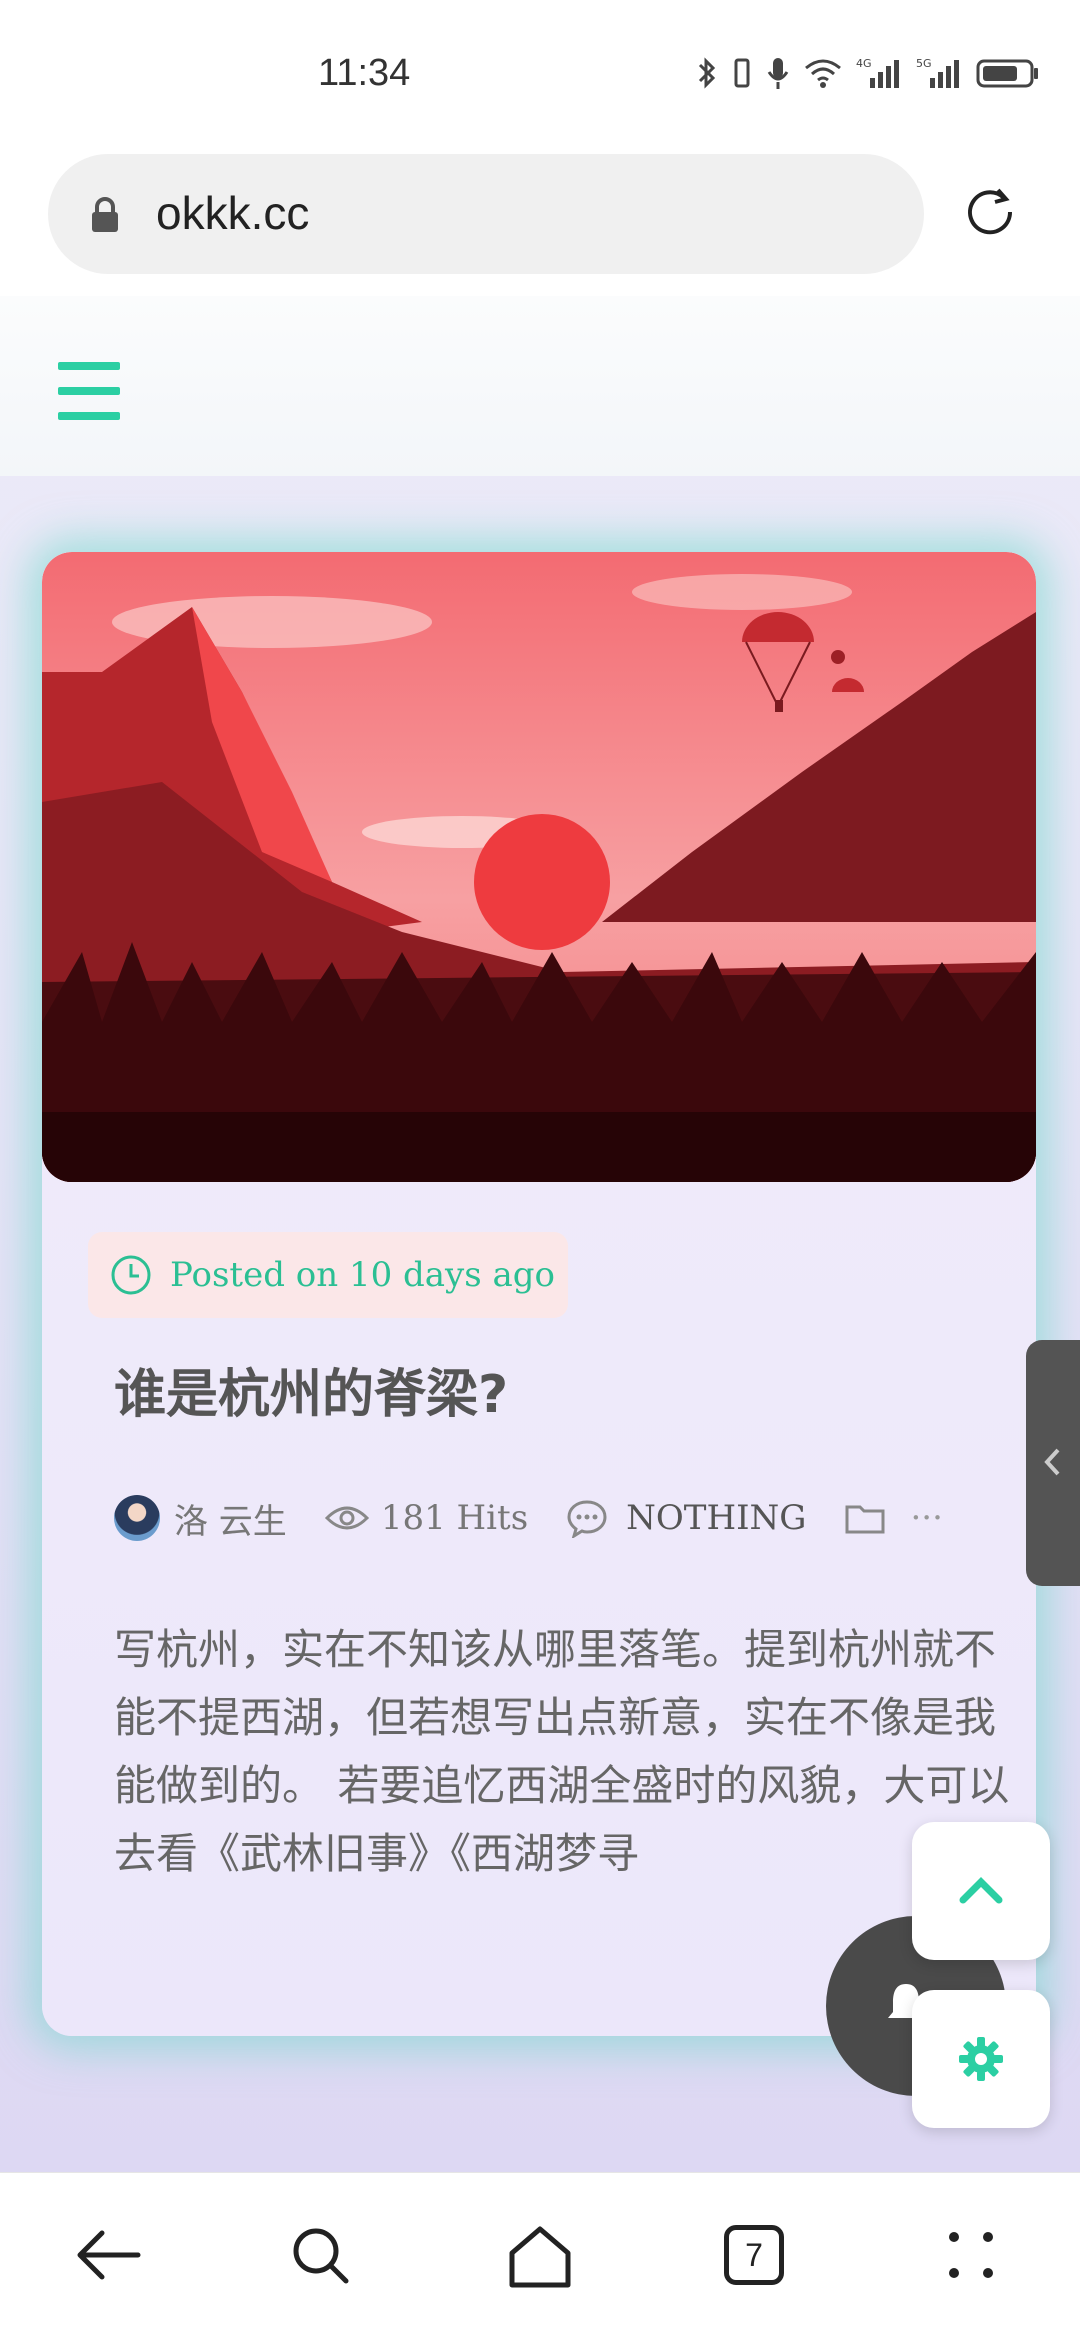 This screenshot has width=1080, height=2341. Describe the element at coordinates (823, 73) in the screenshot. I see `wifi-icon` at that location.